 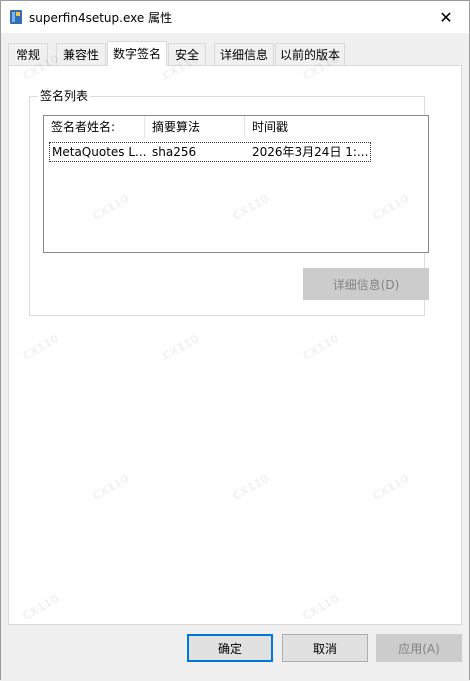 I want to click on tab-previous-versions: 以前的版本, so click(x=310, y=54).